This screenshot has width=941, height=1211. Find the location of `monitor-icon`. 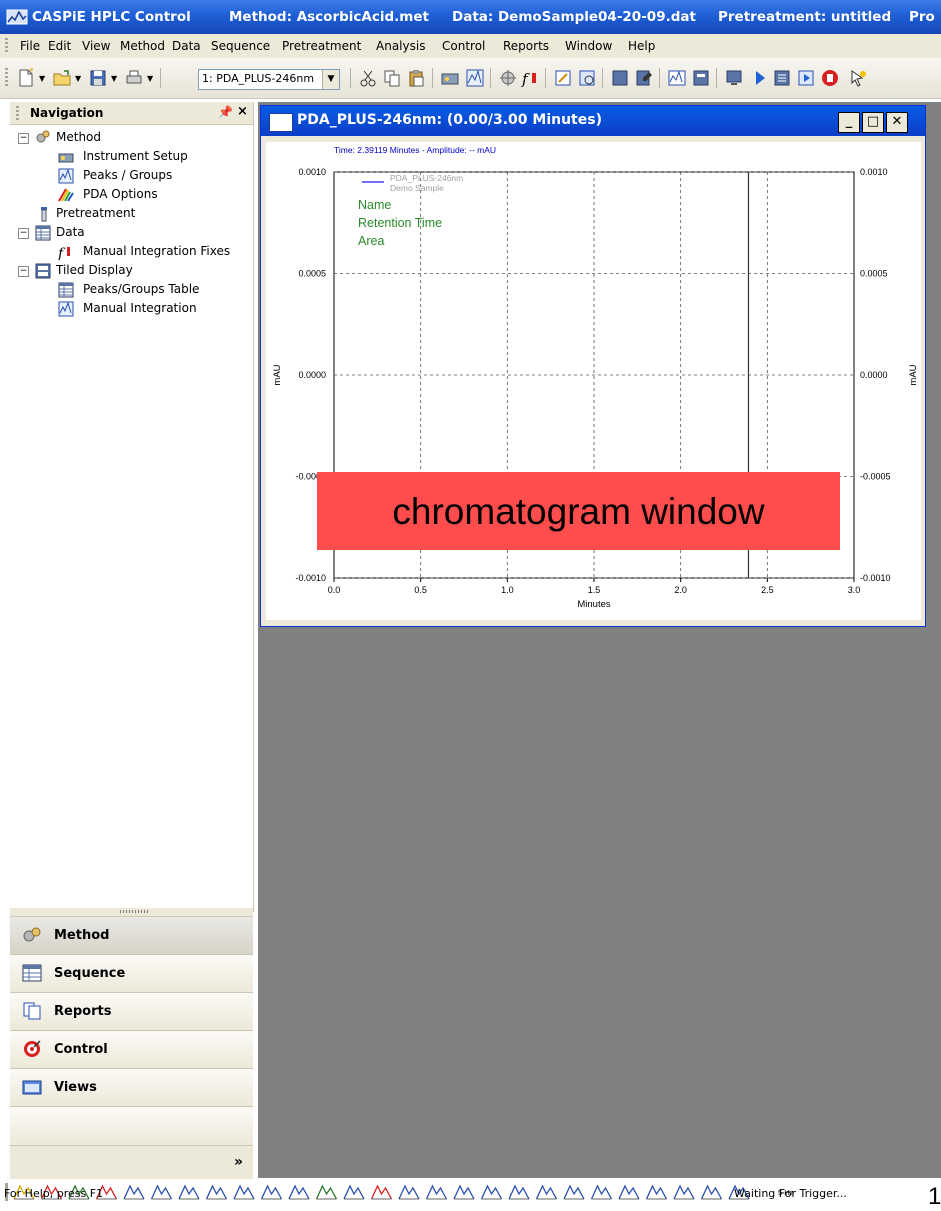

monitor-icon is located at coordinates (734, 78).